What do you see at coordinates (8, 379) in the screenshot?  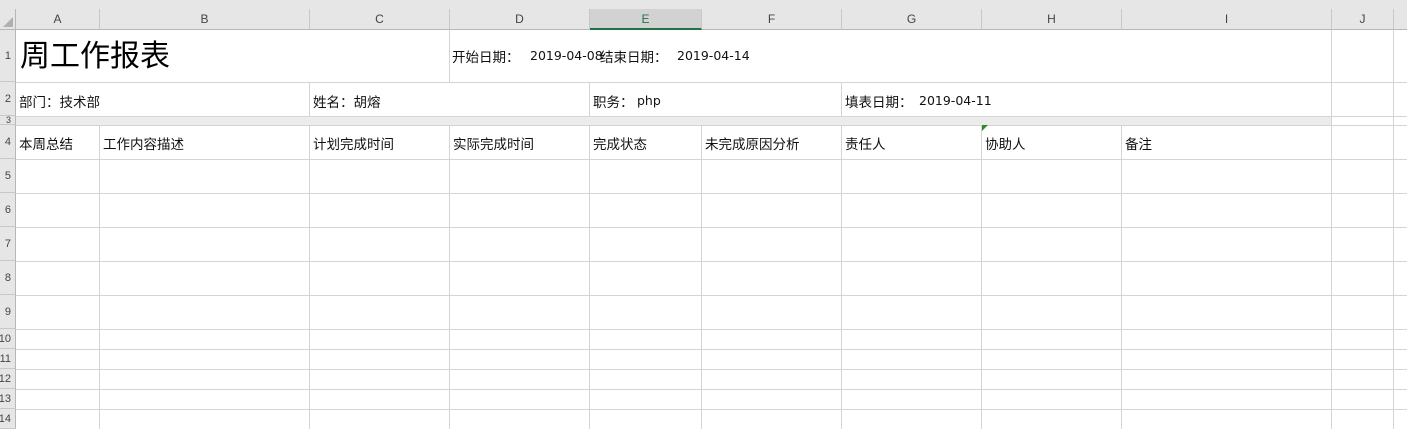 I see `row-header-12: 12` at bounding box center [8, 379].